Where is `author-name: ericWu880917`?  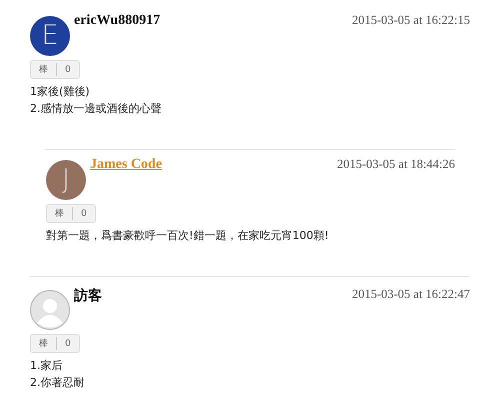 author-name: ericWu880917 is located at coordinates (117, 21).